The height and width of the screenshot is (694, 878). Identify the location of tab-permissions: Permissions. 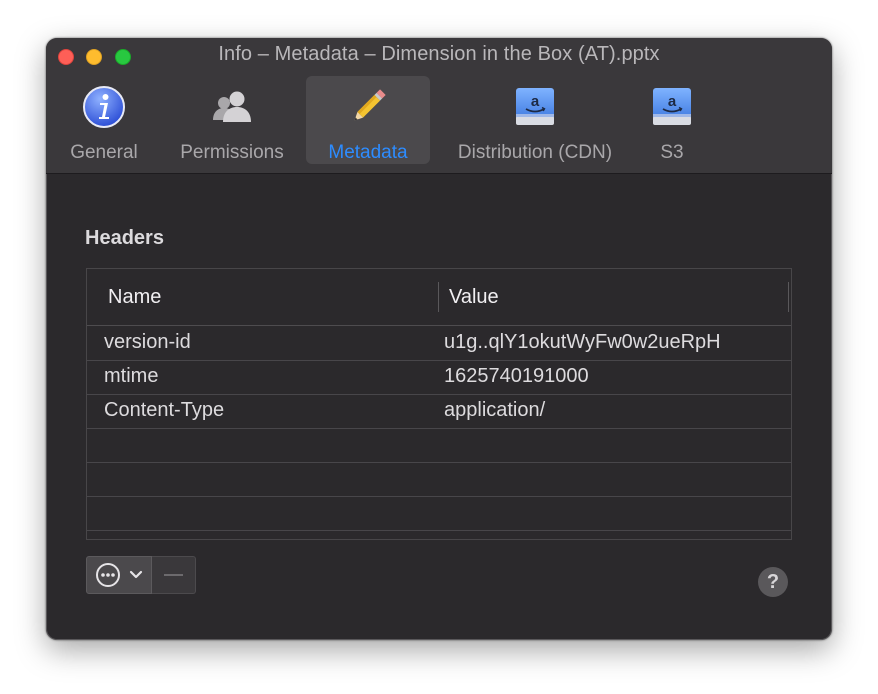
(232, 120).